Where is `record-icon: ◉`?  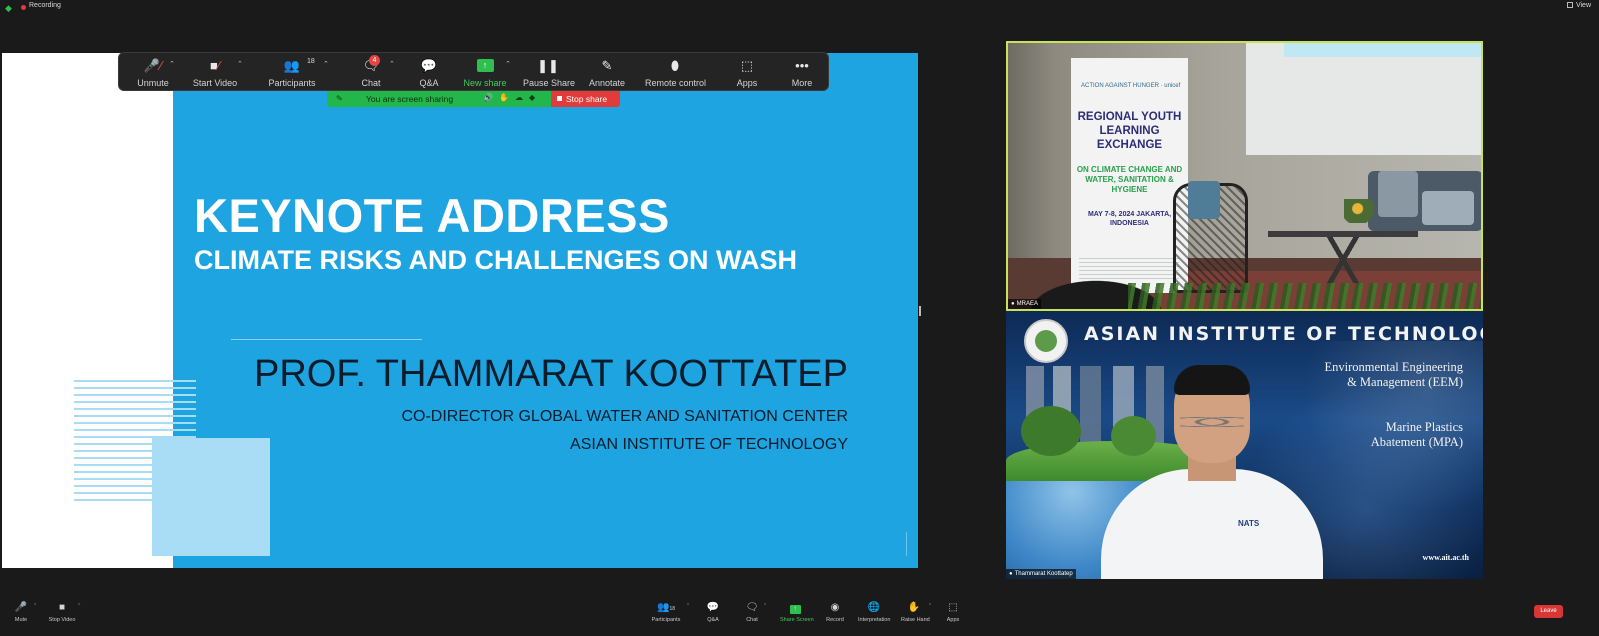
record-icon: ◉ is located at coordinates (835, 607).